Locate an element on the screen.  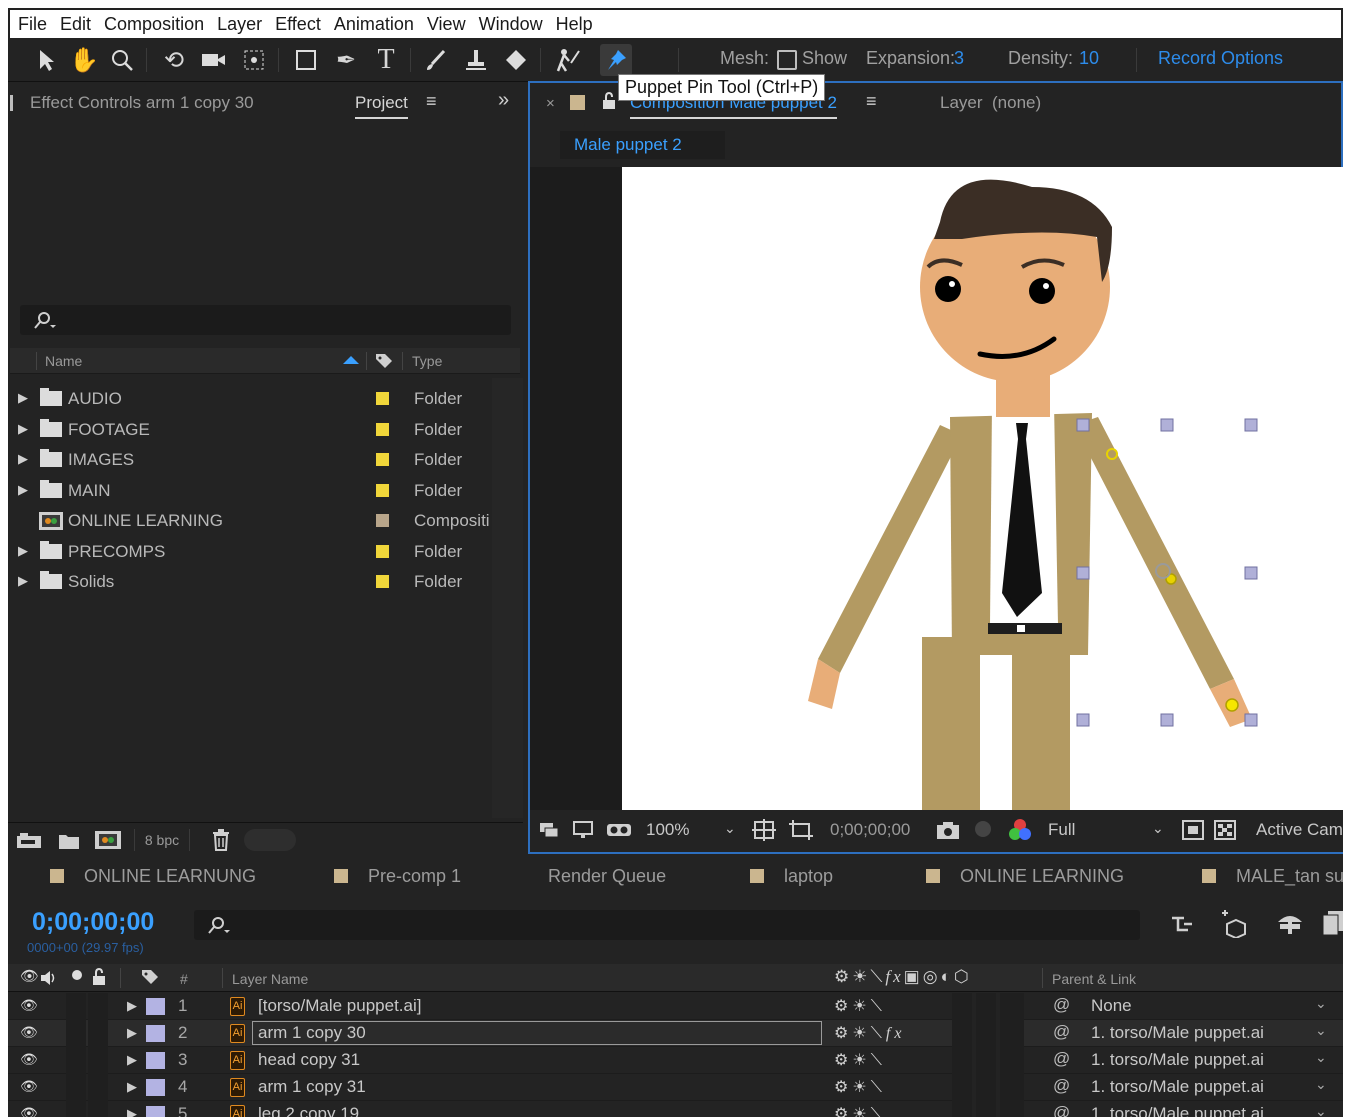
expansion-value: 3 is located at coordinates (959, 58).